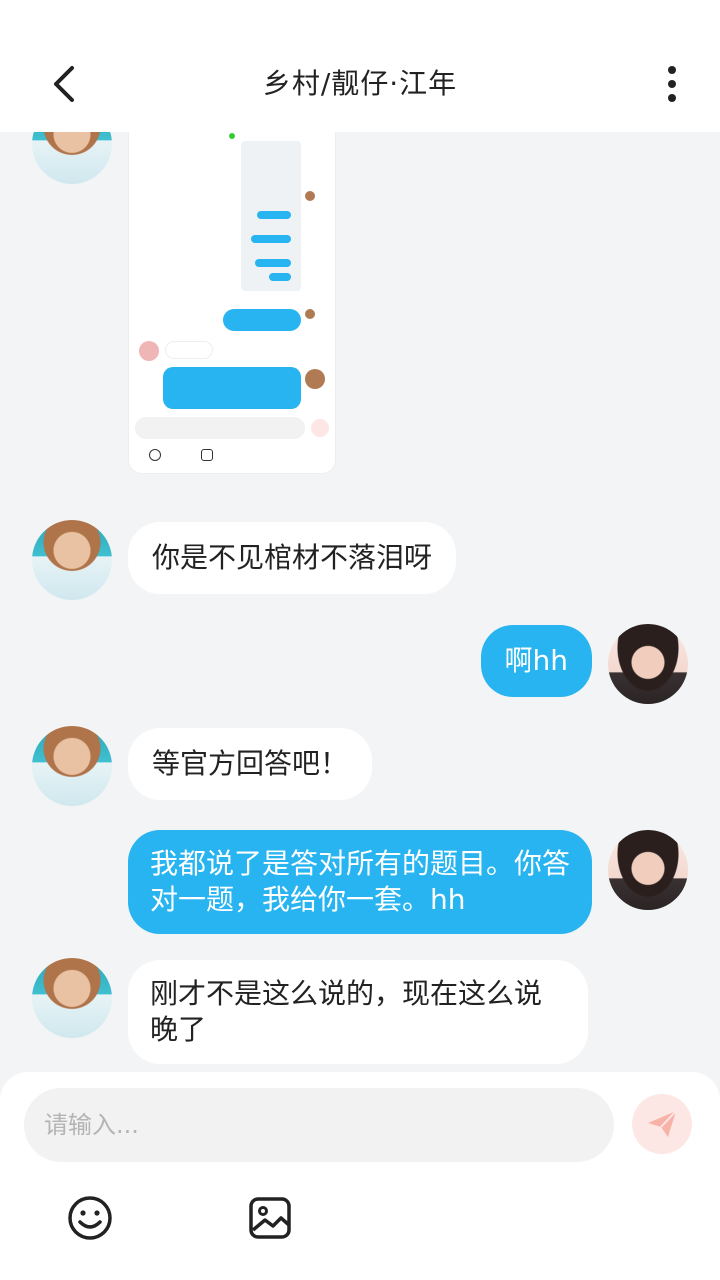 Image resolution: width=720 pixels, height=1280 pixels. What do you see at coordinates (220, 428) in the screenshot?
I see `mini-input` at bounding box center [220, 428].